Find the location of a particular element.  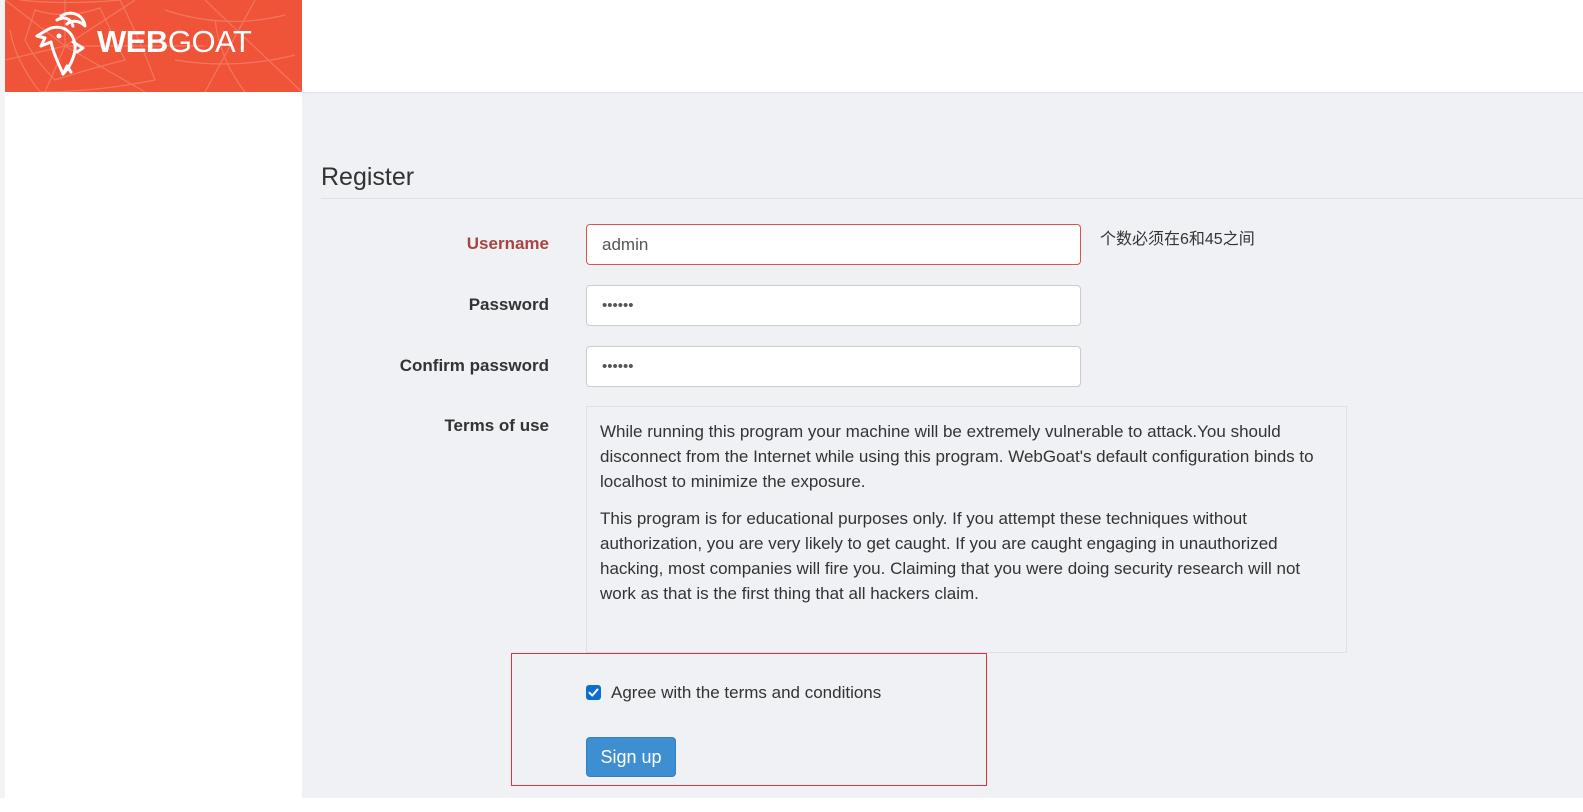

username-input is located at coordinates (833, 244).